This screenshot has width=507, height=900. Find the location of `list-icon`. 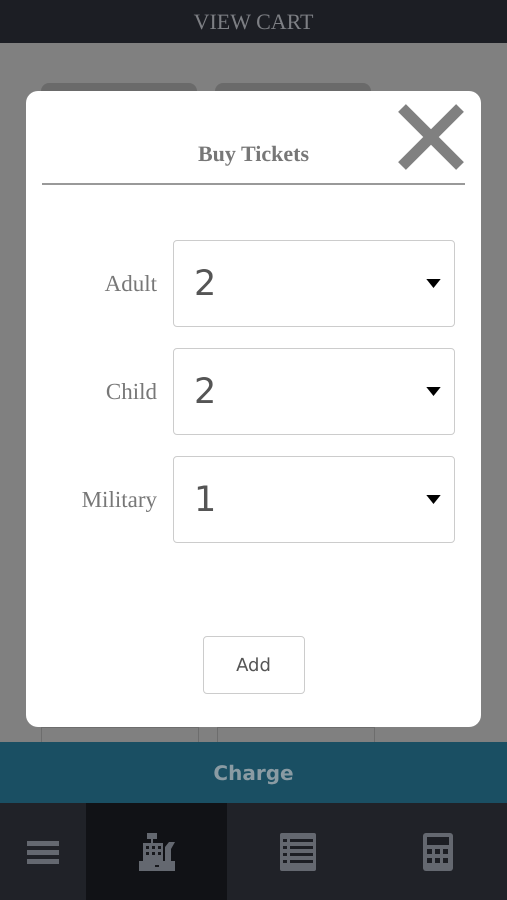

list-icon is located at coordinates (298, 851).